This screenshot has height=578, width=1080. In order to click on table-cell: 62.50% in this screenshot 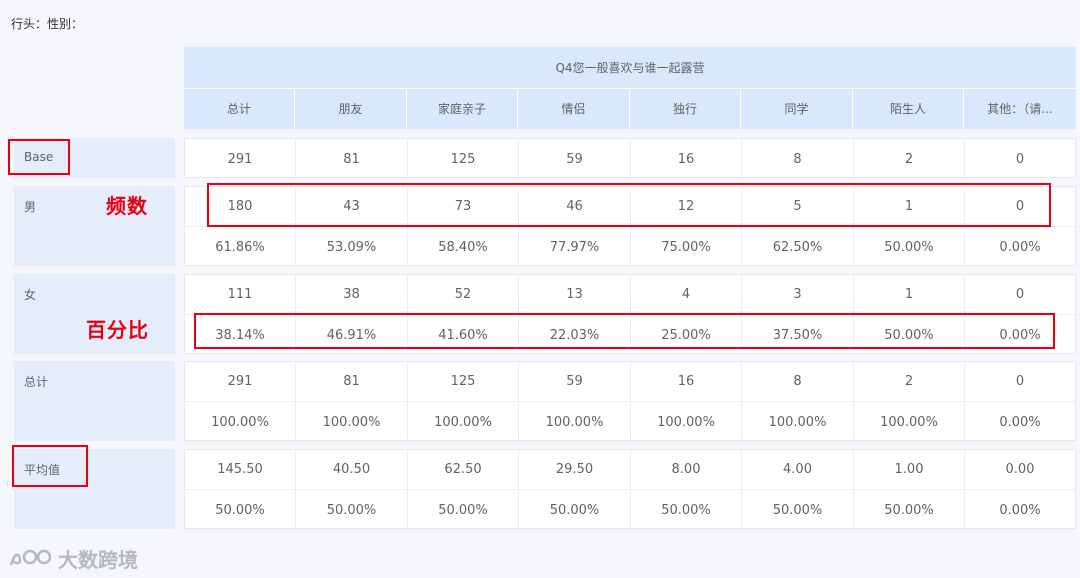, I will do `click(798, 247)`.